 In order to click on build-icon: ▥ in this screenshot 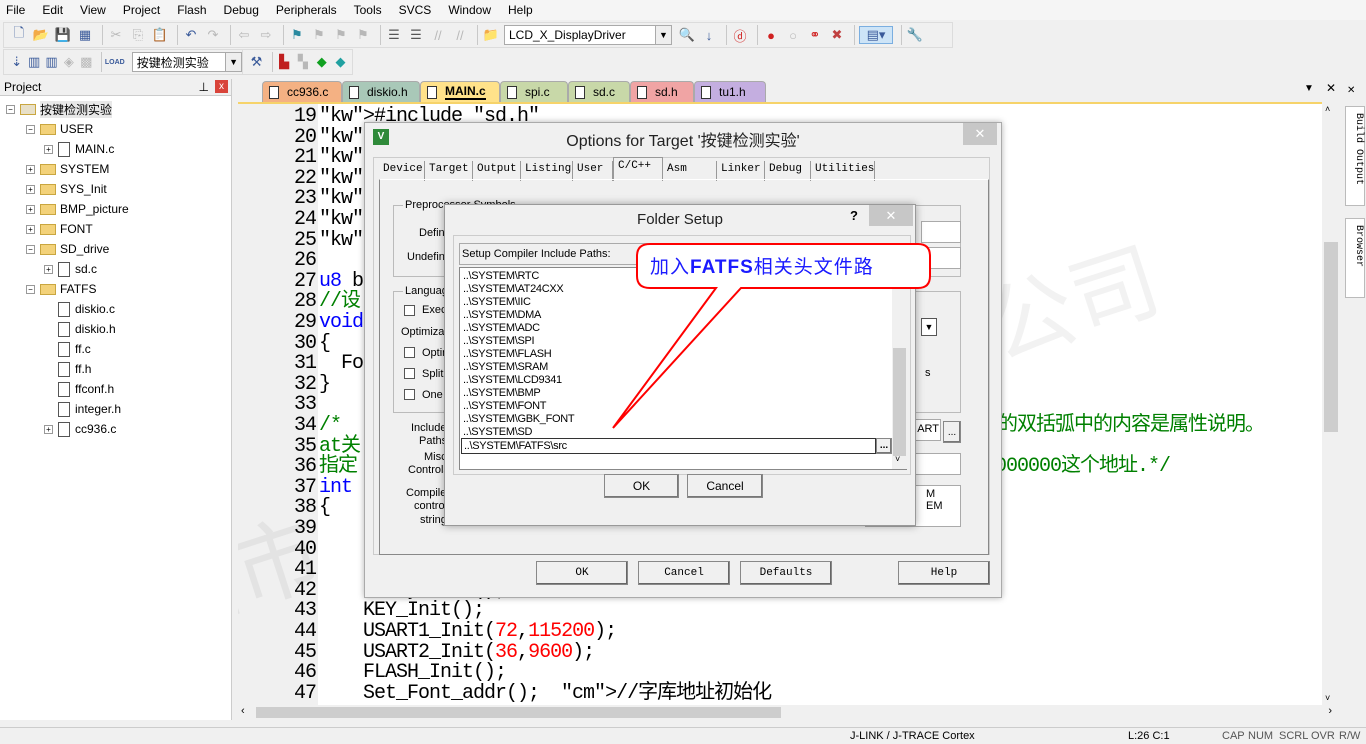, I will do `click(33, 62)`.